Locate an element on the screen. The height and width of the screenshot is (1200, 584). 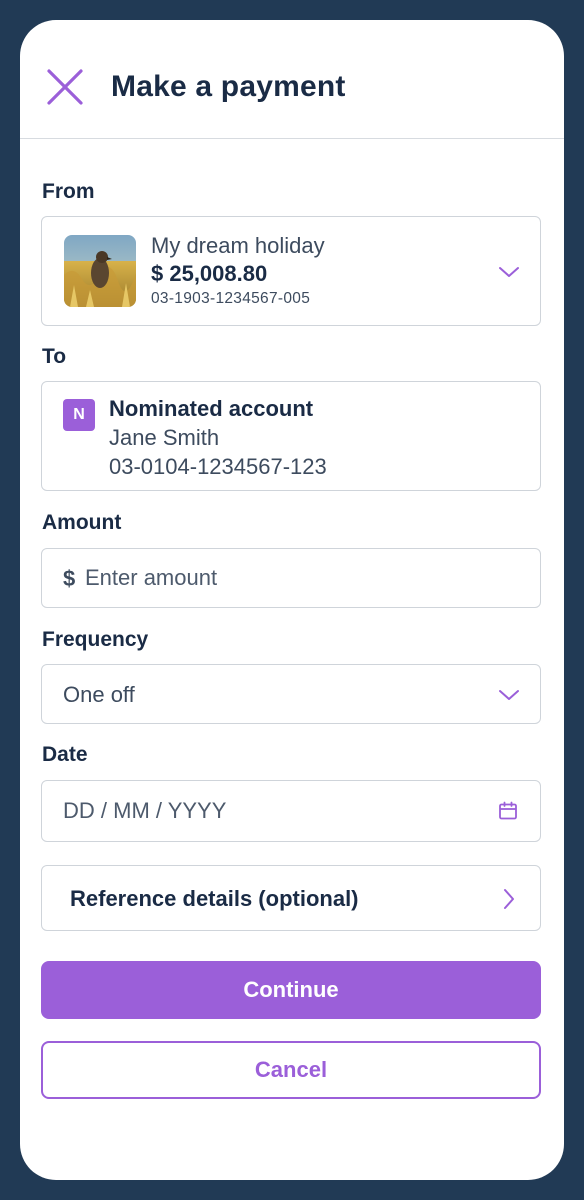
account-thumbnail is located at coordinates (100, 271).